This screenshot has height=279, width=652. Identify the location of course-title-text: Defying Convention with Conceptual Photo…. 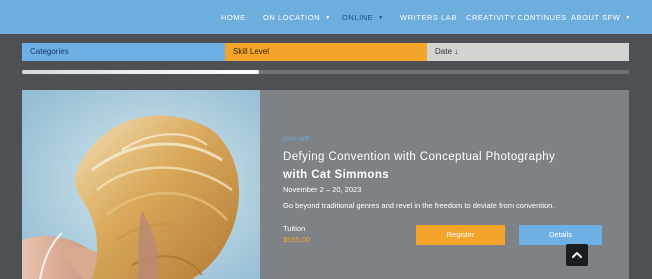
(419, 157).